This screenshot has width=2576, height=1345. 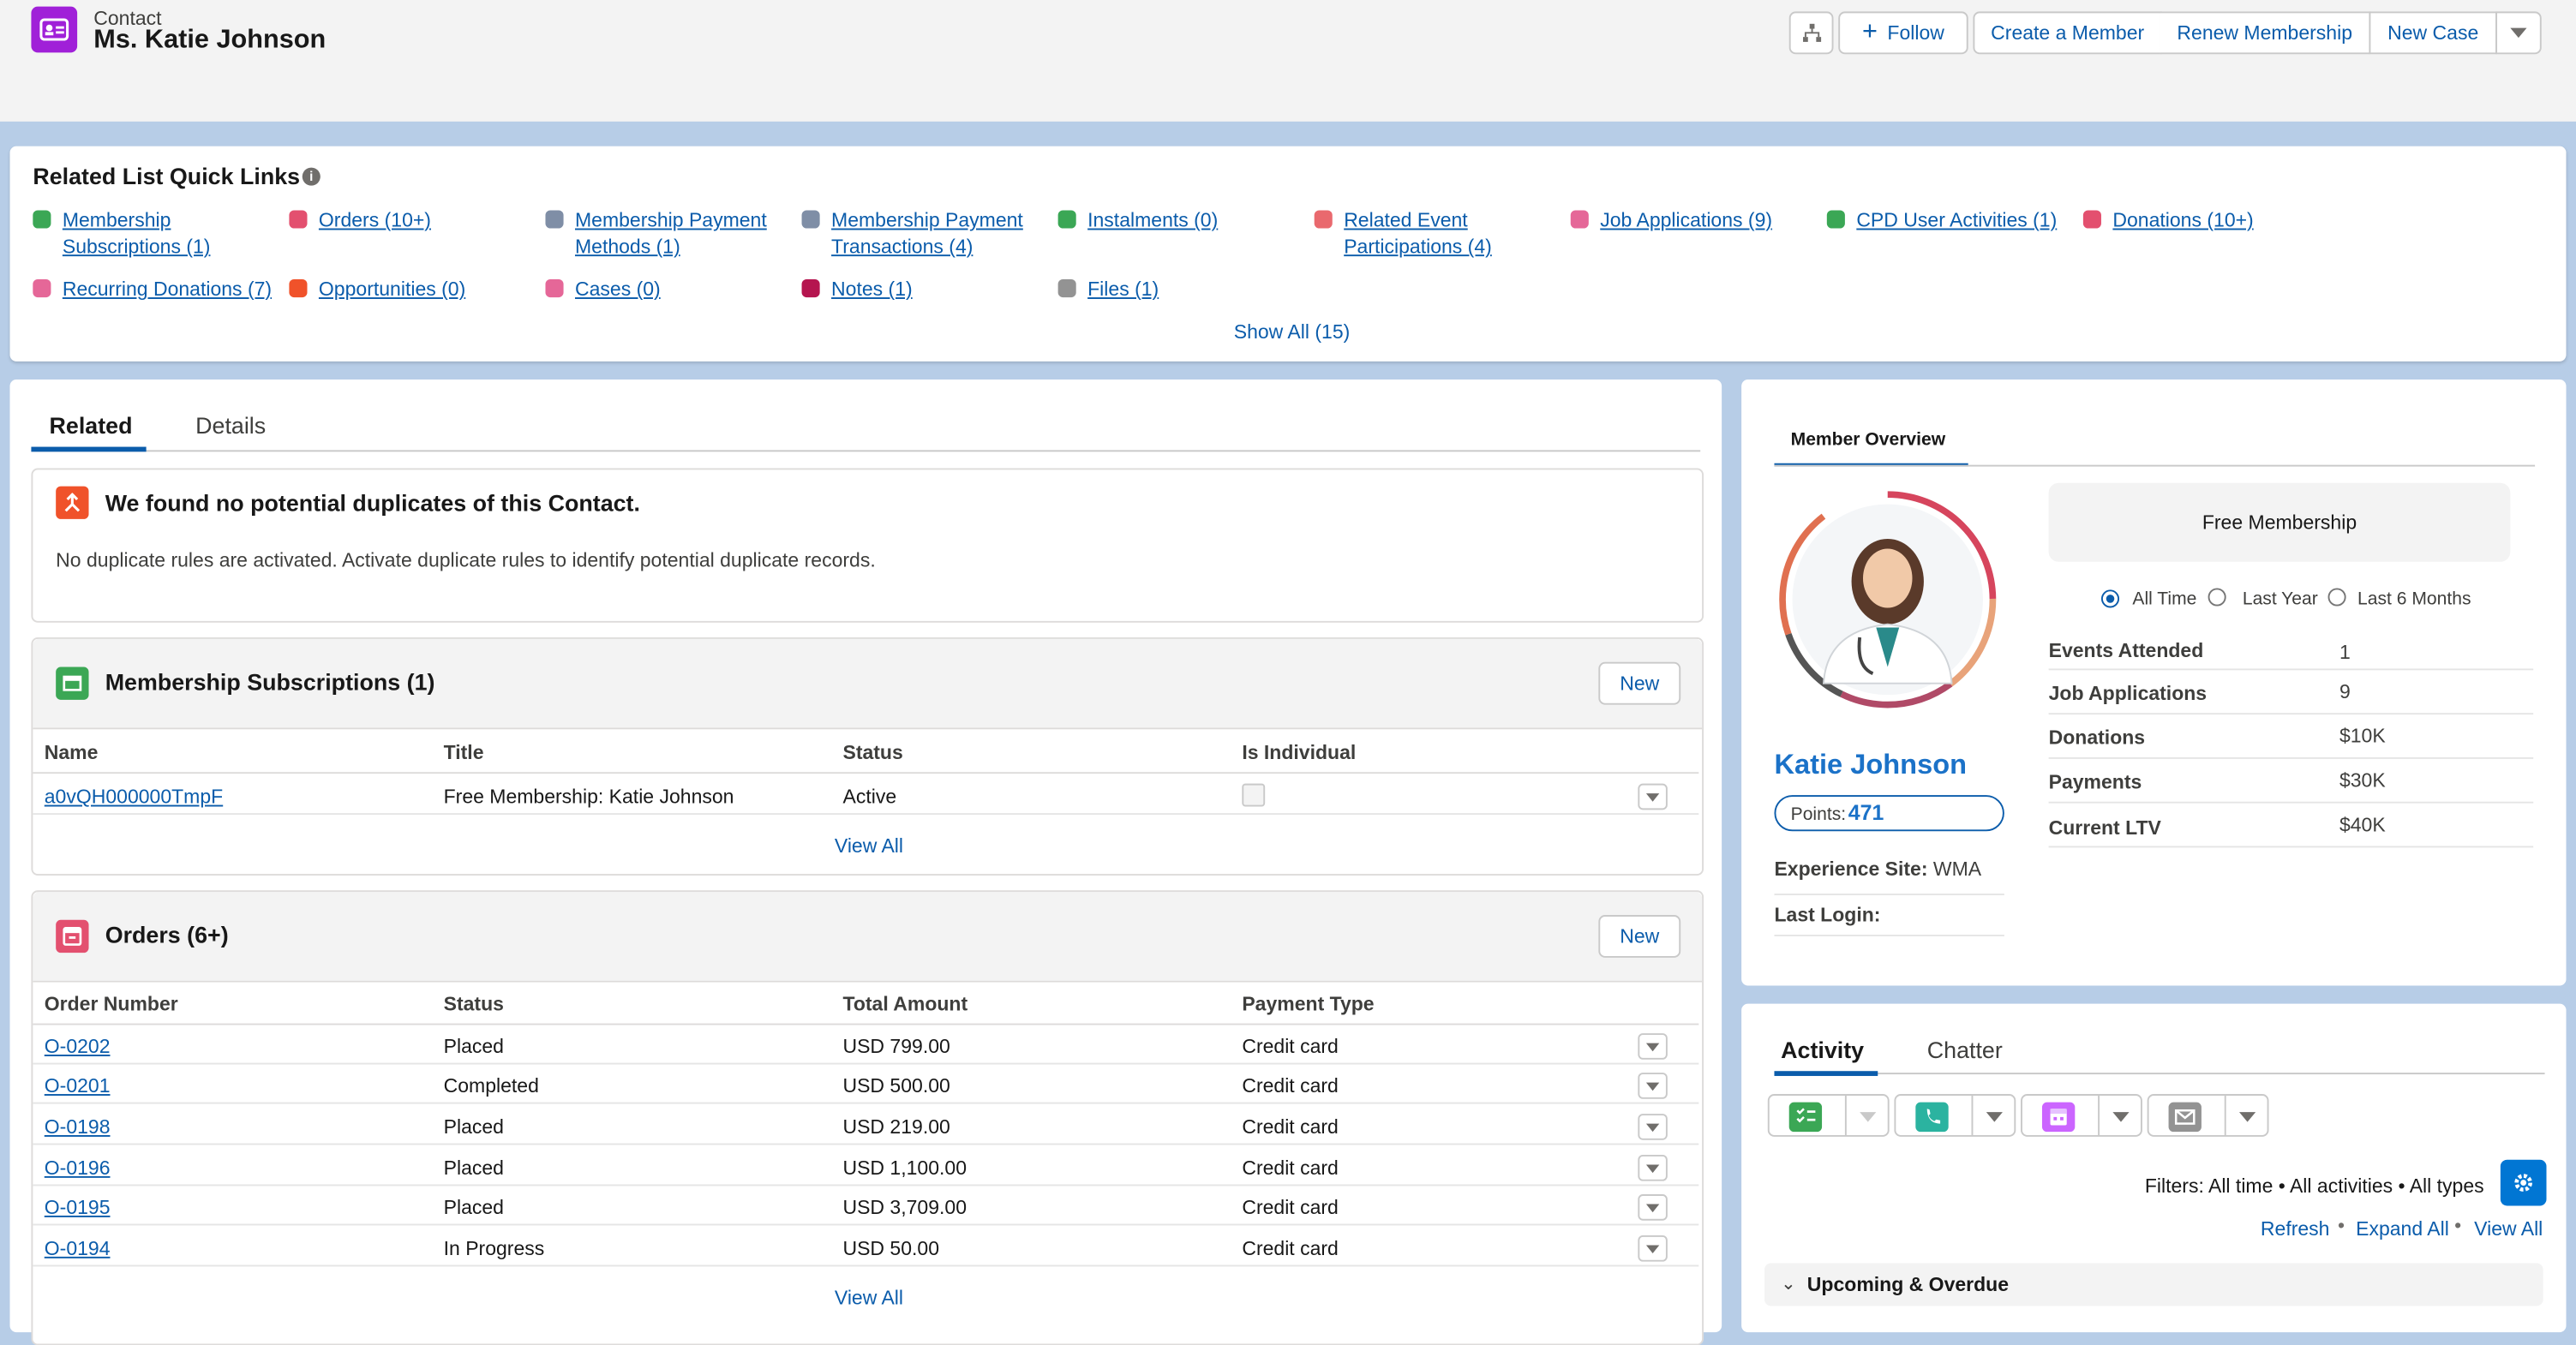 What do you see at coordinates (1299, 752) in the screenshot?
I see `column-header: Is Individual` at bounding box center [1299, 752].